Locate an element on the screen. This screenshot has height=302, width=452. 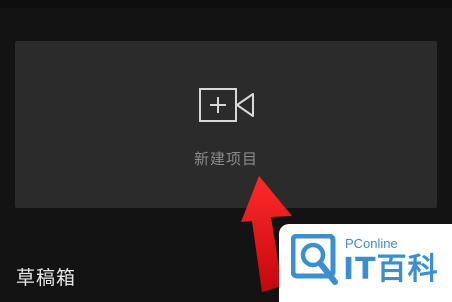
magnifier-logo-icon is located at coordinates (314, 259).